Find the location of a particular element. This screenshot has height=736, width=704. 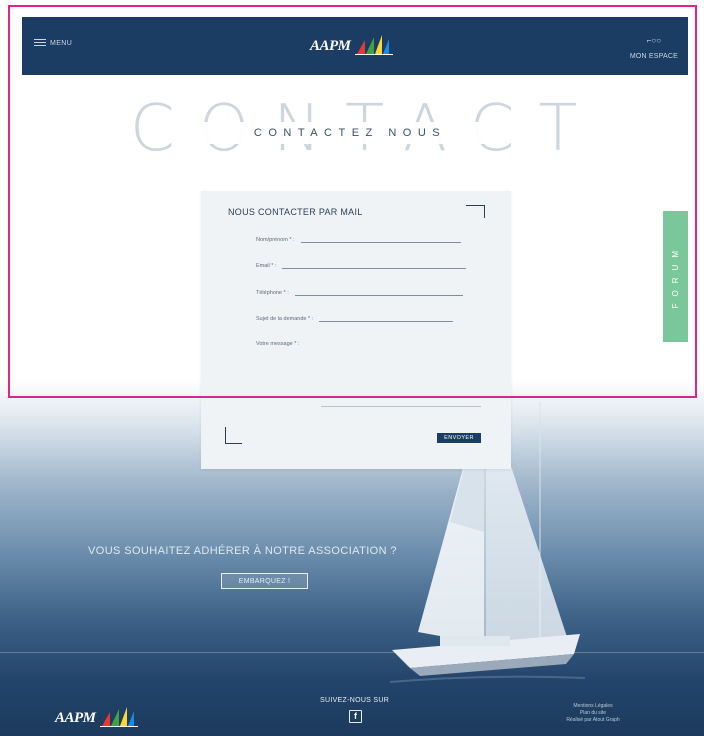

form-title: NOUS CONTACTER PAR MAIL is located at coordinates (295, 212).